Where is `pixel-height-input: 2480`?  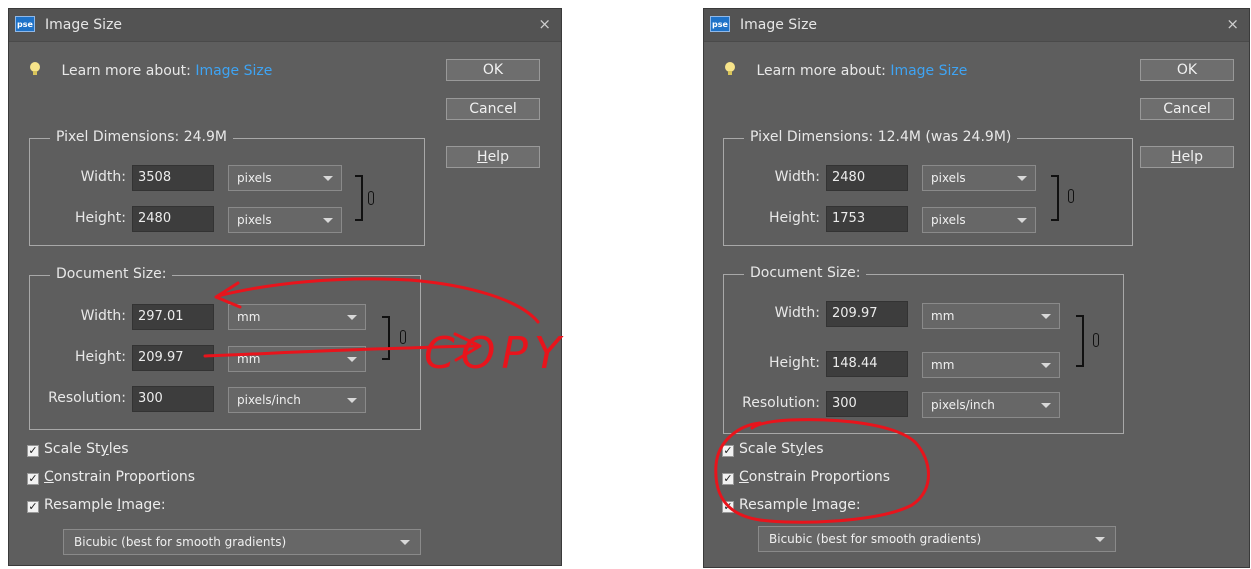 pixel-height-input: 2480 is located at coordinates (173, 219).